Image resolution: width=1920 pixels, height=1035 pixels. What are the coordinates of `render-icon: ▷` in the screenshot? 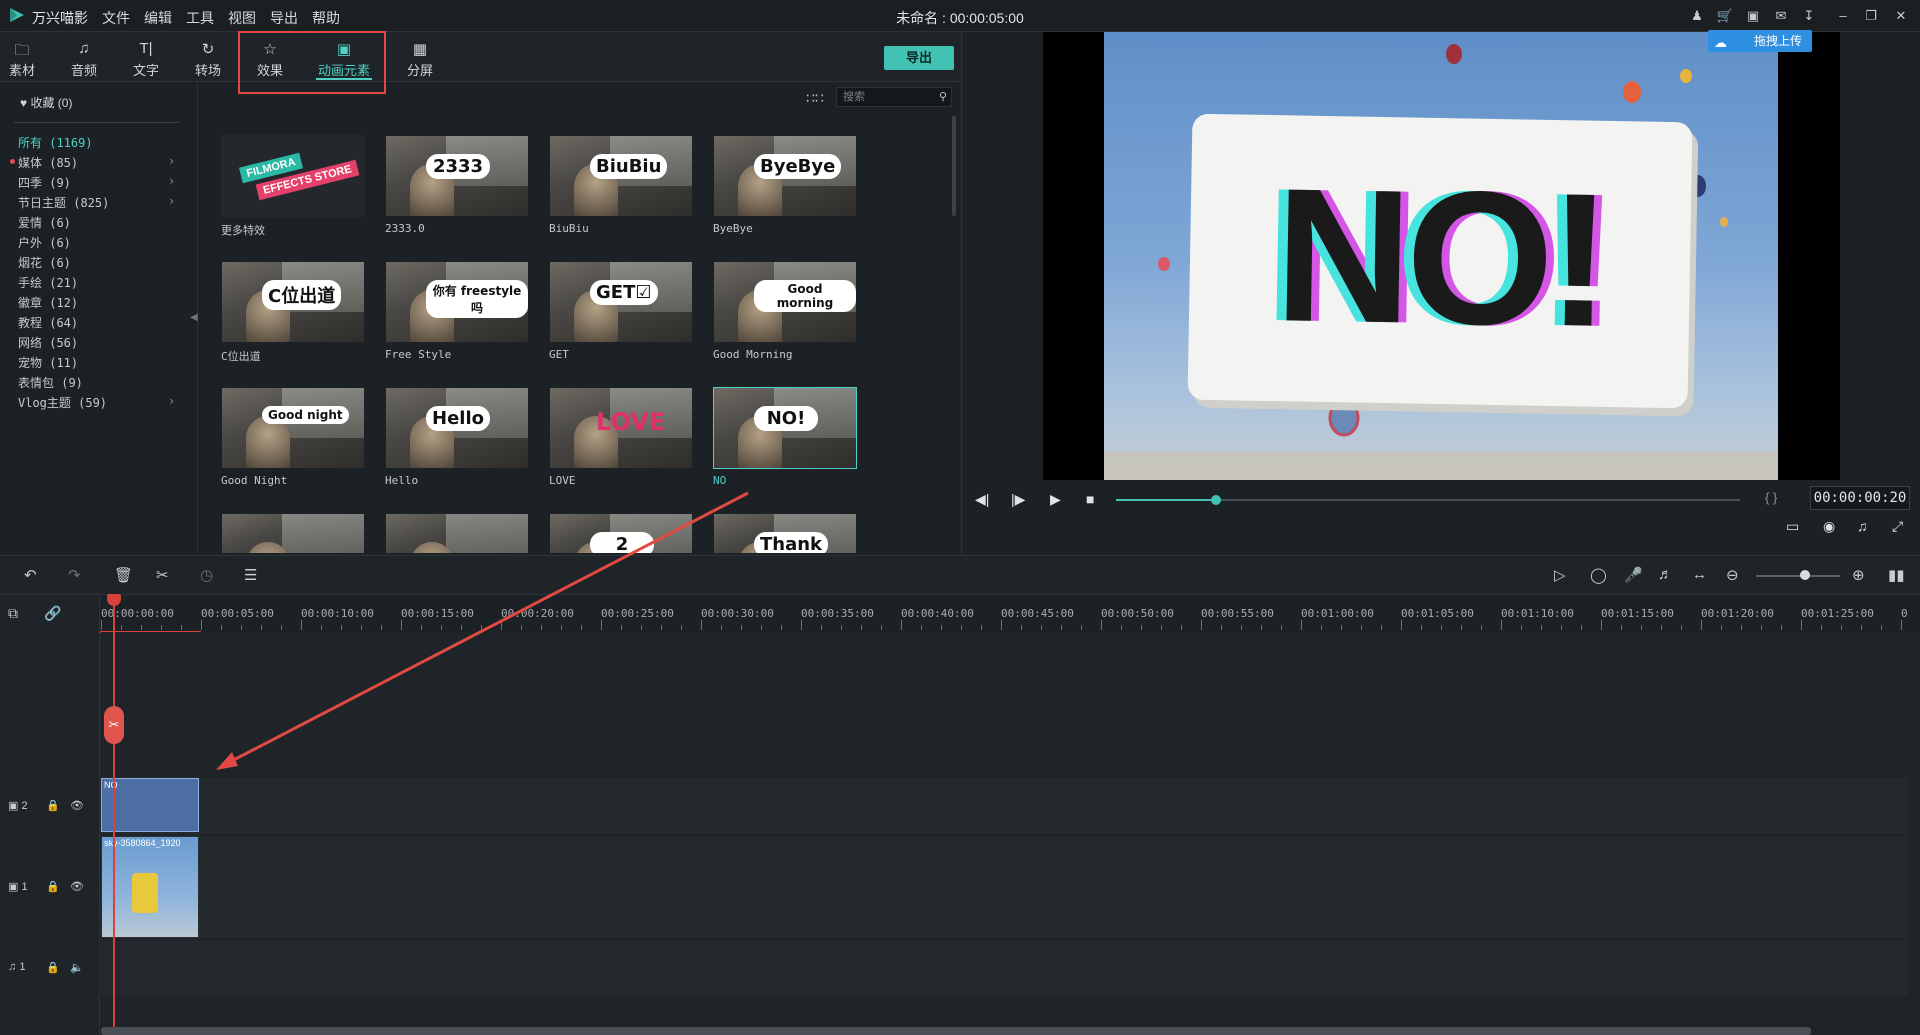 It's located at (1560, 575).